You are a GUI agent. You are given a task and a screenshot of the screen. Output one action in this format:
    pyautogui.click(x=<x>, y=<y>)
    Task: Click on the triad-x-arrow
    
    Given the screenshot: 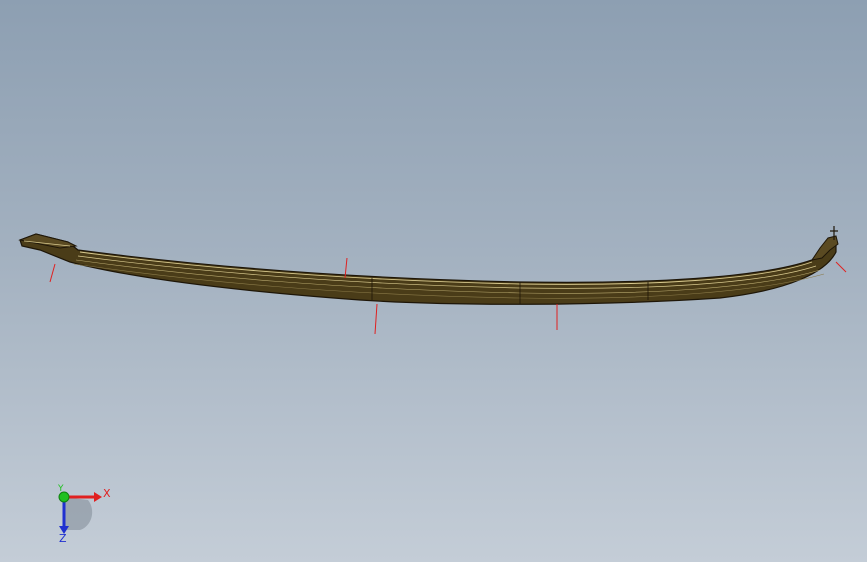 What is the action you would take?
    pyautogui.click(x=98, y=497)
    